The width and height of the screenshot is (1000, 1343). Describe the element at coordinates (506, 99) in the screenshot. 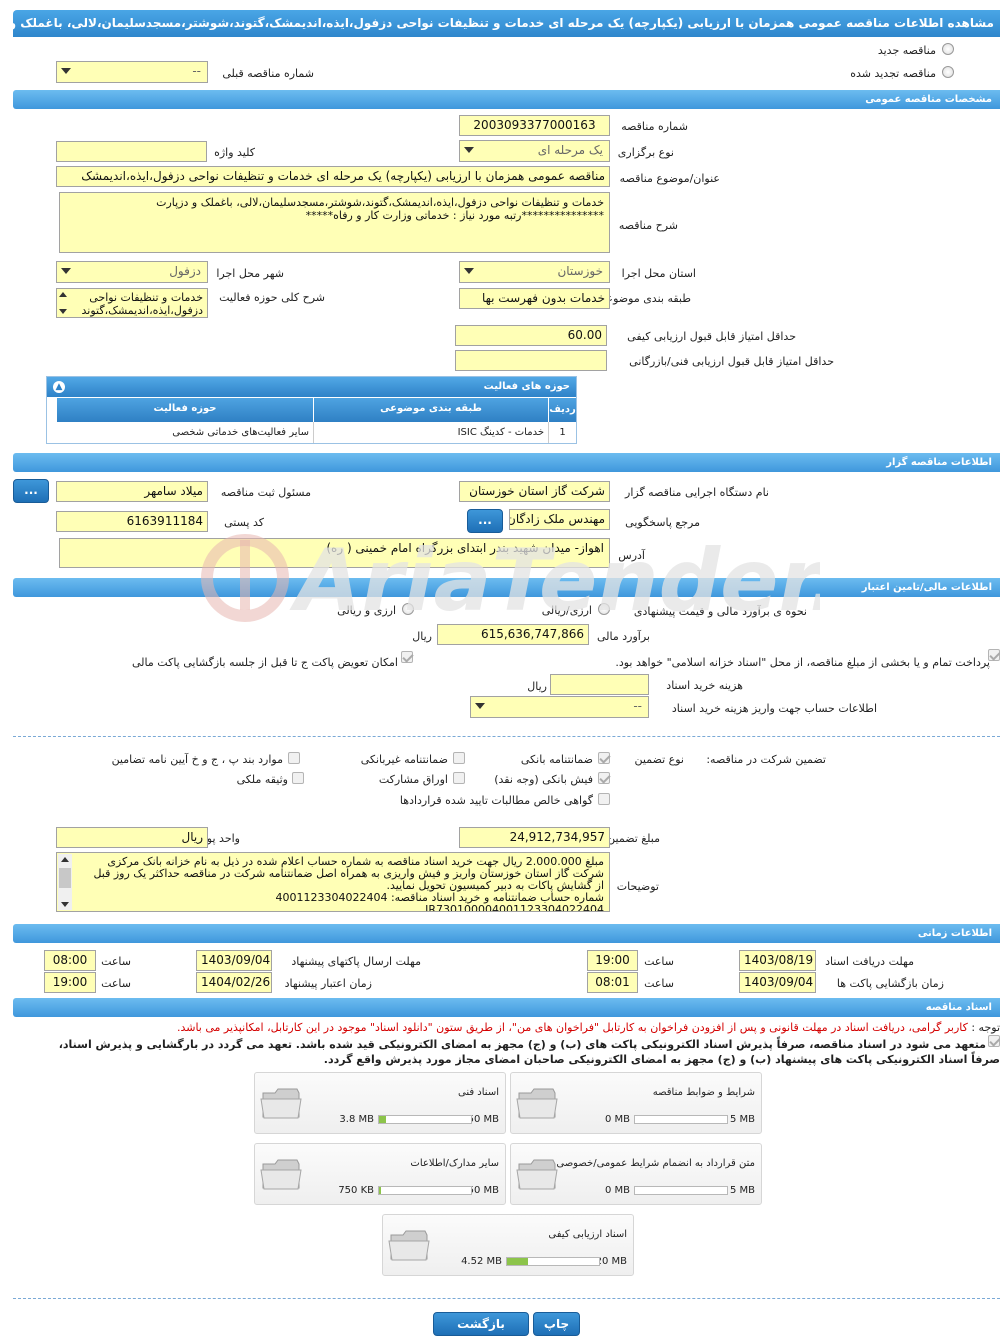

I see `section-general: مشخصات مناقصه عمومی` at that location.